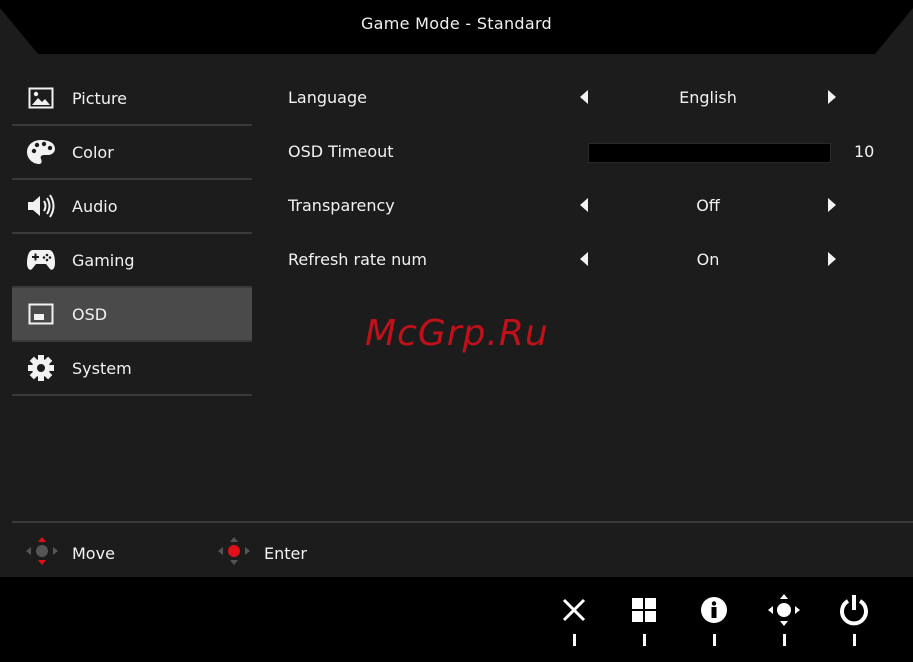  Describe the element at coordinates (456, 23) in the screenshot. I see `page-title: Game Mode - Standard` at that location.